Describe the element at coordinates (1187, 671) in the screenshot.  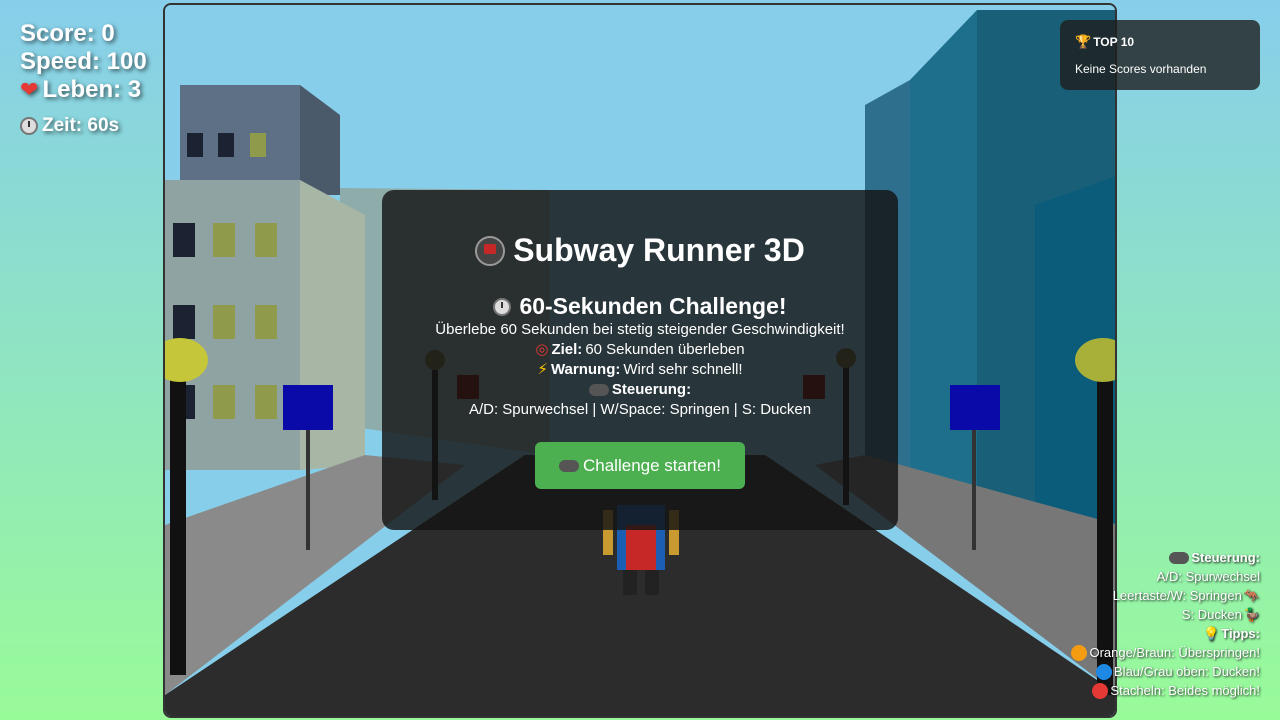
I see `help-tip-text: Blau/Grau oben: Ducken!` at that location.